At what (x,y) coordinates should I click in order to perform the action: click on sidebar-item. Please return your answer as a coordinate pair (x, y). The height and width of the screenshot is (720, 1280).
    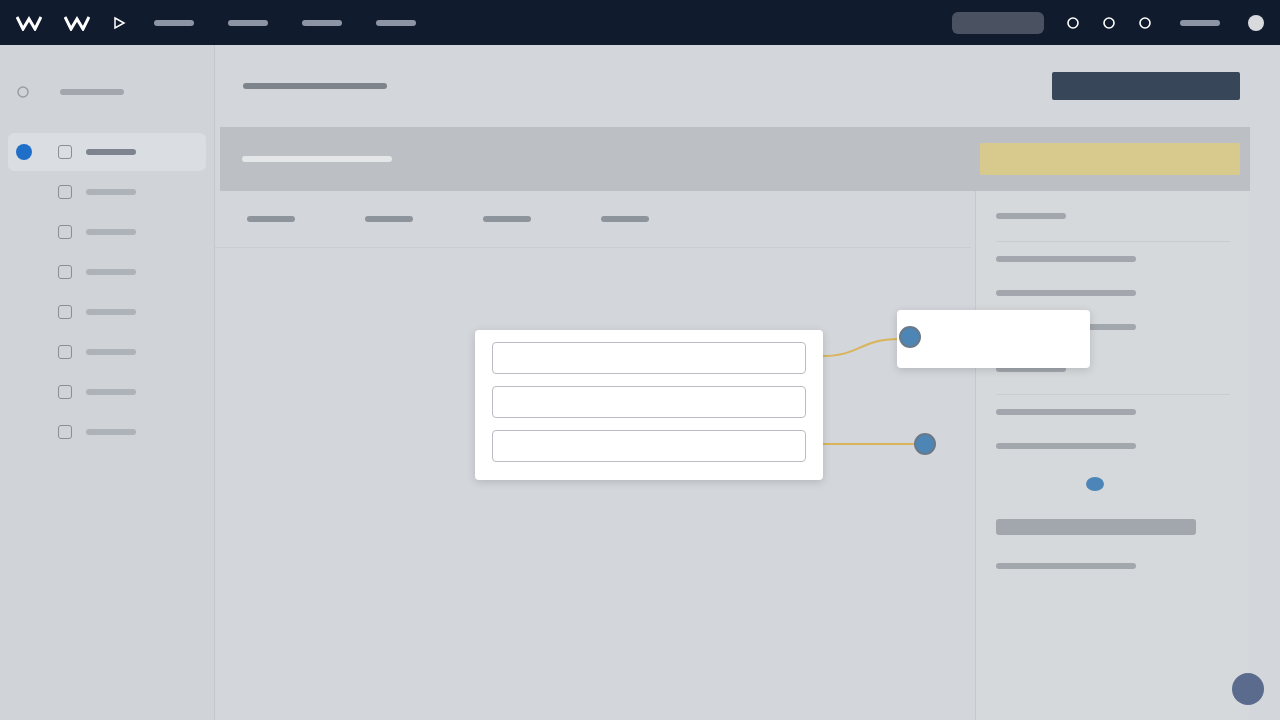
    Looking at the image, I should click on (107, 152).